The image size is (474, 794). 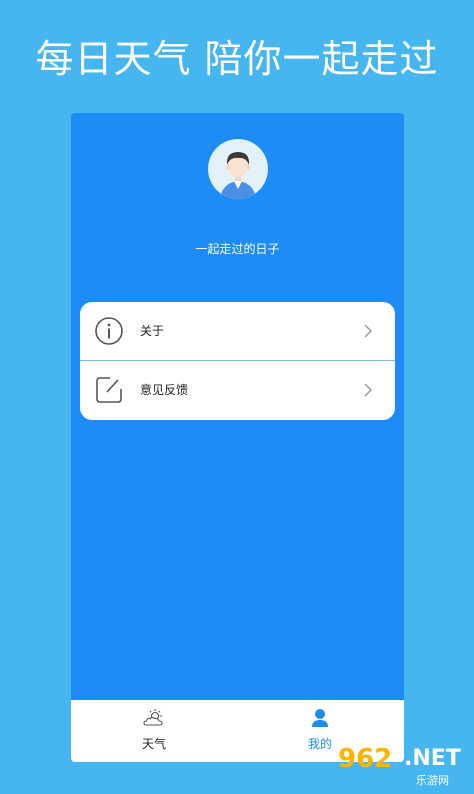 What do you see at coordinates (238, 175) in the screenshot?
I see `avatar-person-icon` at bounding box center [238, 175].